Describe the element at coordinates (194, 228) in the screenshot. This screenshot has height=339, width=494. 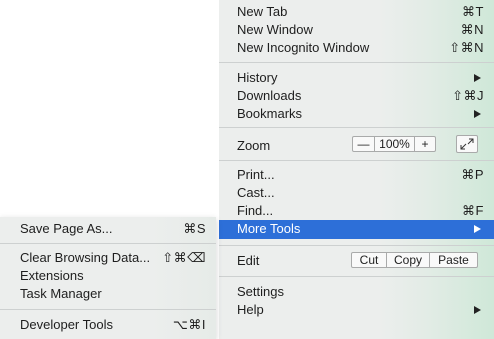
I see `shortcut-save-page: ⌘S` at that location.